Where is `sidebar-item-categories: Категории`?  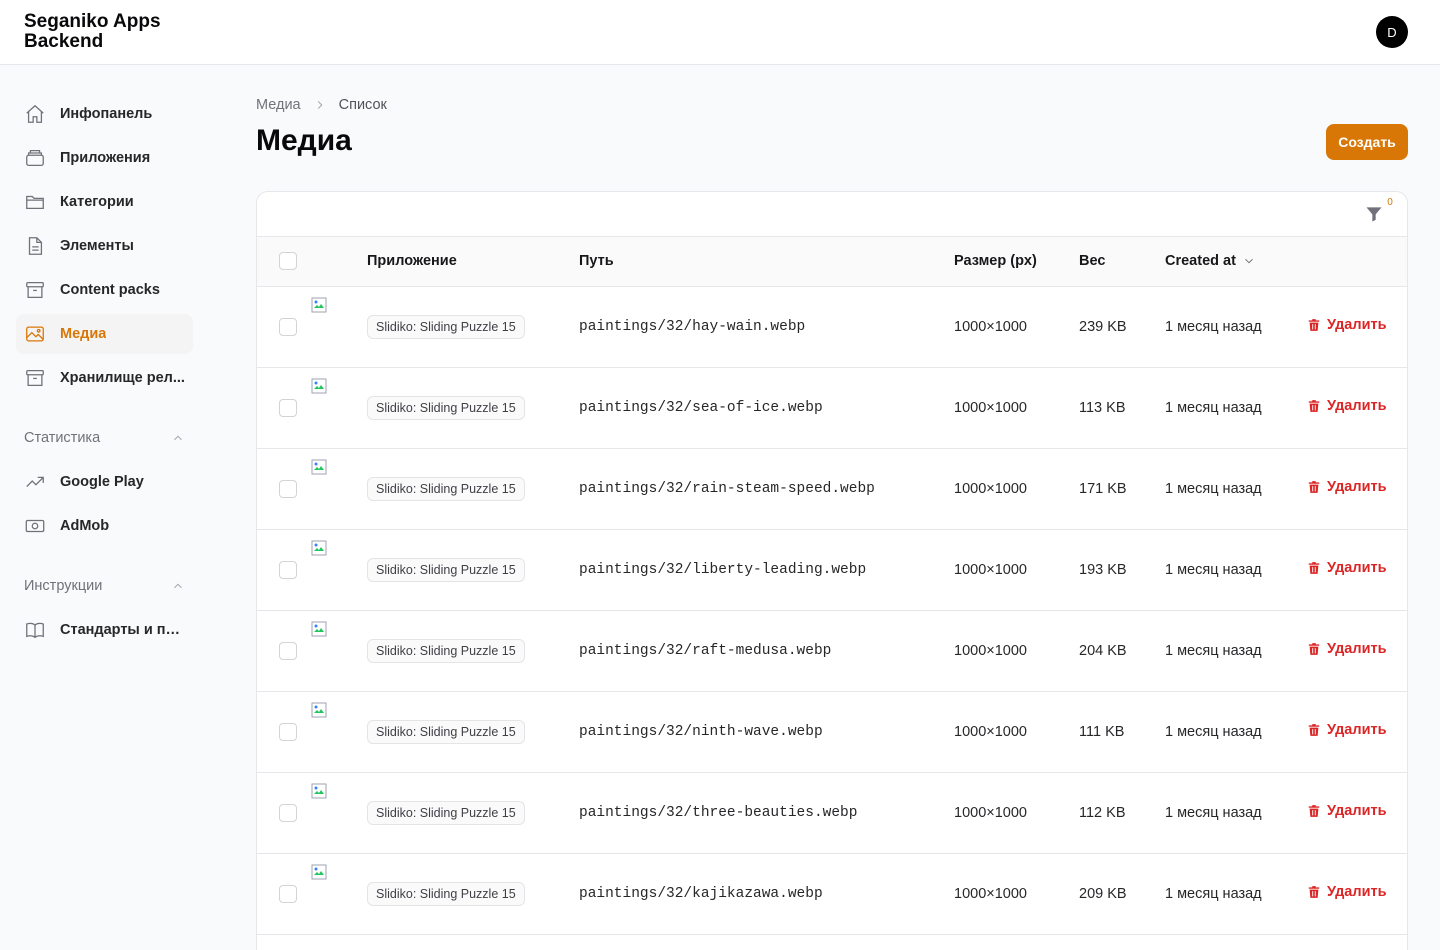 sidebar-item-categories: Категории is located at coordinates (104, 202).